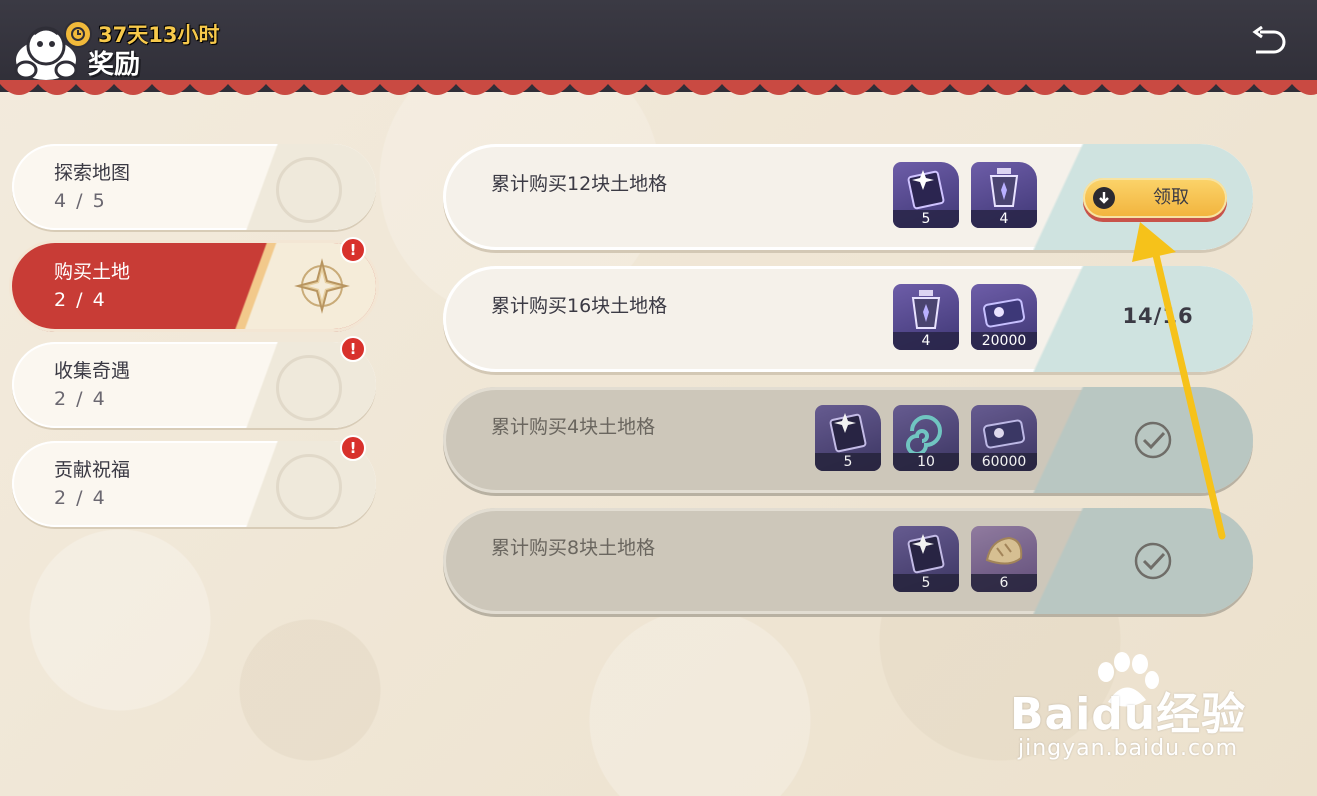 The image size is (1317, 796). What do you see at coordinates (92, 272) in the screenshot?
I see `tab-label: 购买土地` at bounding box center [92, 272].